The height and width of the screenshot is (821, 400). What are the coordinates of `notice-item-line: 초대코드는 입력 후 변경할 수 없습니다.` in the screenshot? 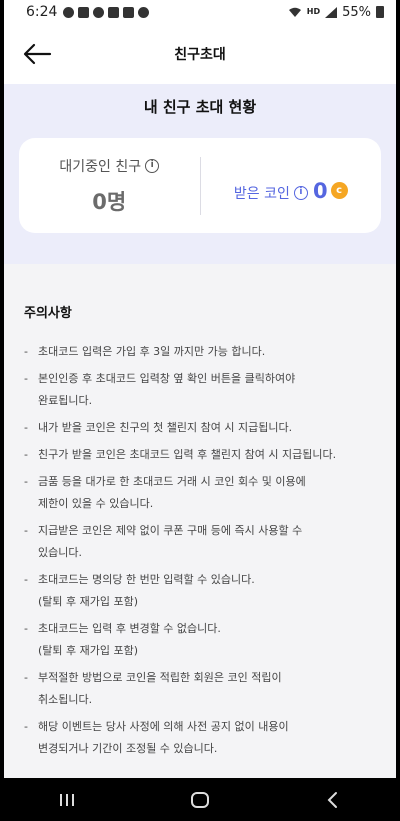 It's located at (129, 628).